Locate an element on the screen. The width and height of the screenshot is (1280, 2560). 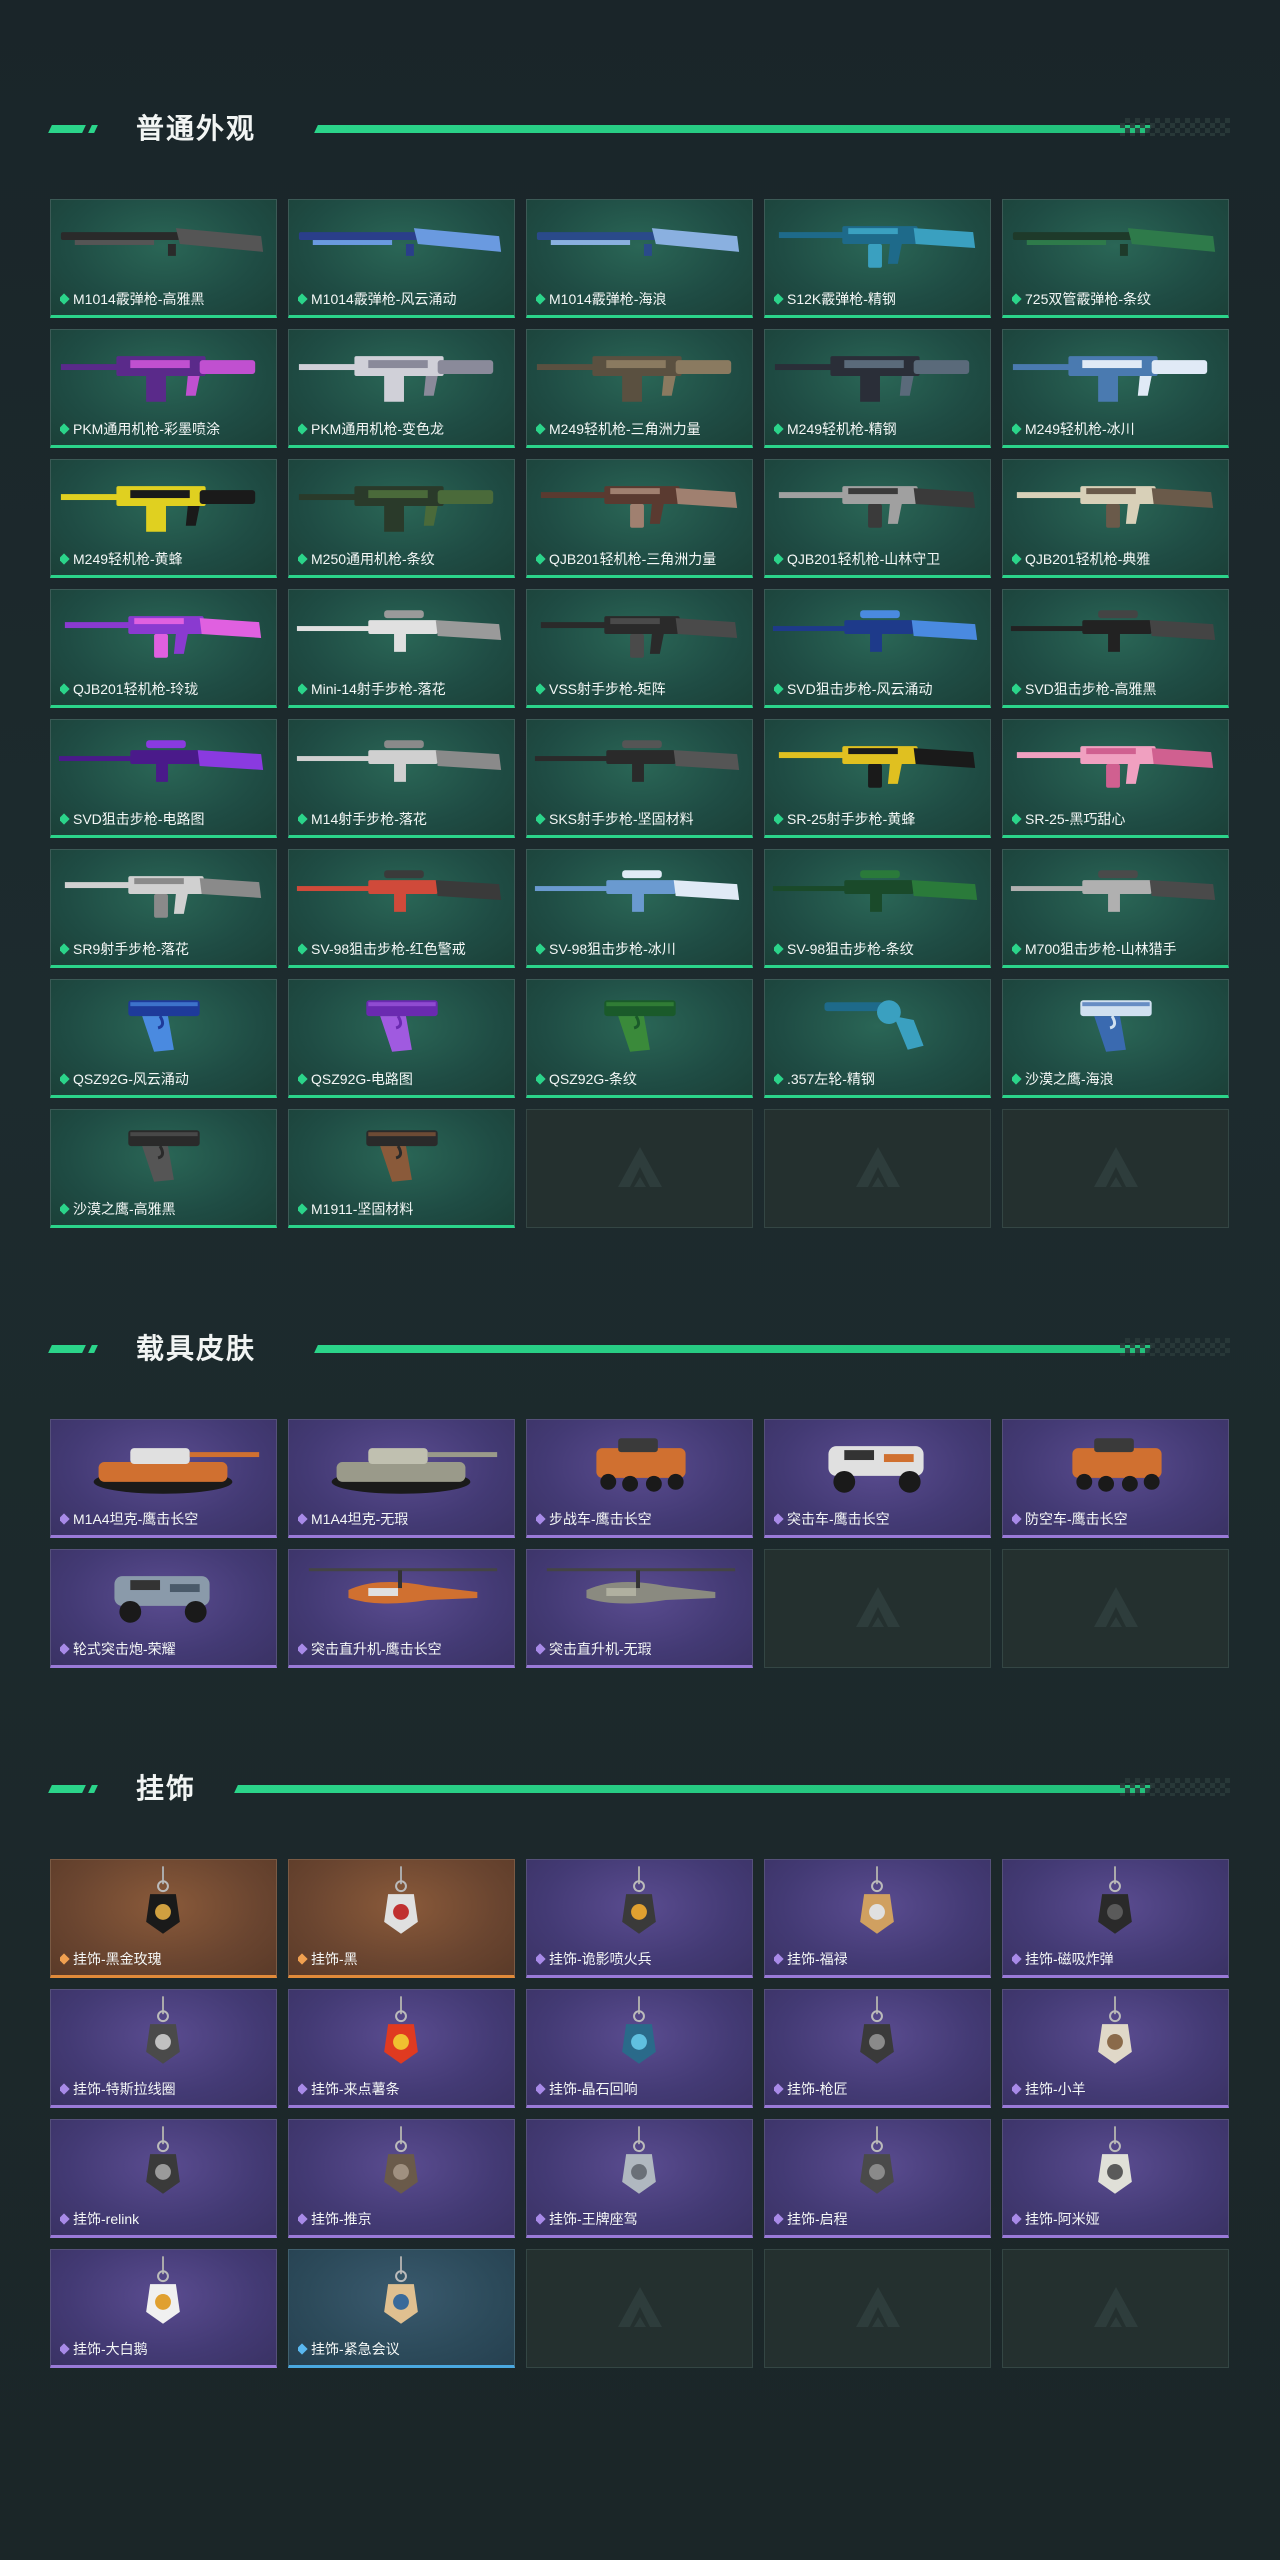
item-card: SVD狙击步枪-风云涌动 is located at coordinates (877, 648).